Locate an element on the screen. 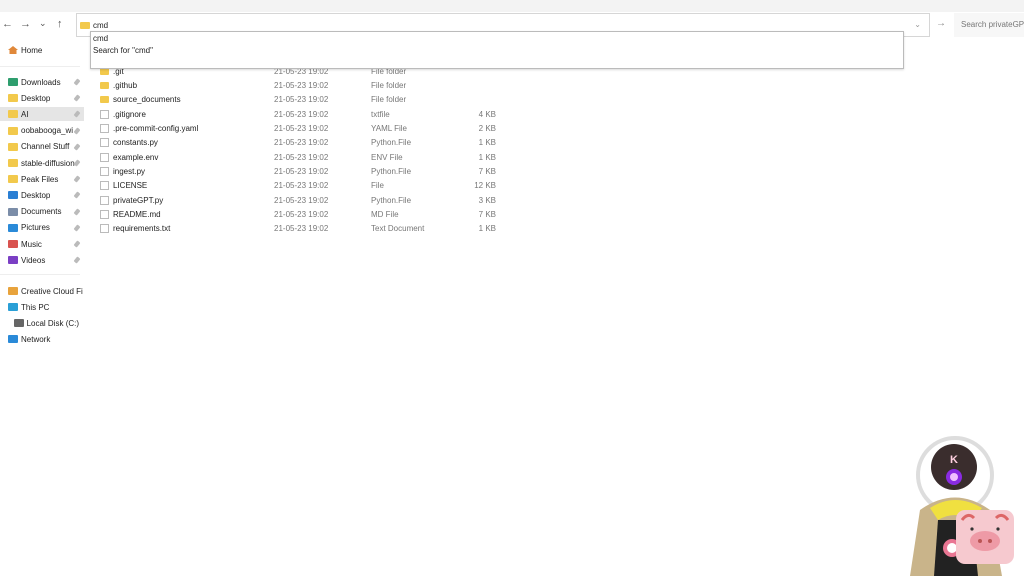 The image size is (1024, 576). file-size: 3 KB is located at coordinates (487, 200).